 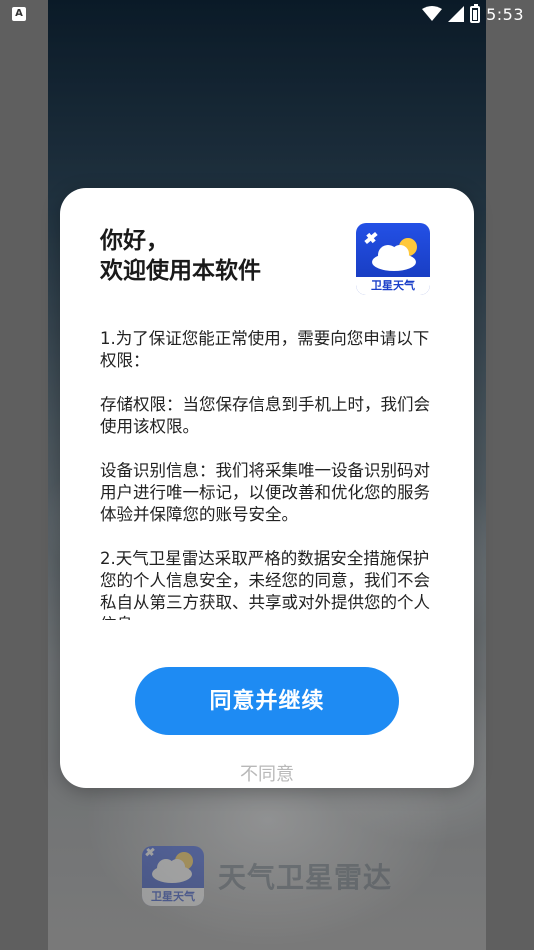 What do you see at coordinates (393, 259) in the screenshot?
I see `app-logo: 卫星天气` at bounding box center [393, 259].